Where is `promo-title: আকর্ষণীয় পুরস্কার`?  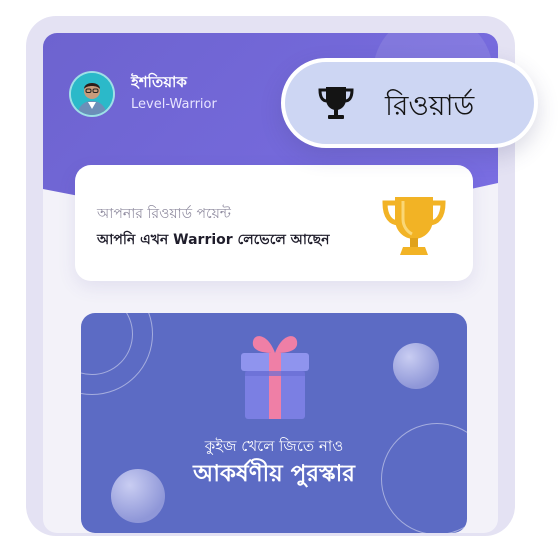
promo-title: আকর্ষণীয় পুরস্কার is located at coordinates (274, 474).